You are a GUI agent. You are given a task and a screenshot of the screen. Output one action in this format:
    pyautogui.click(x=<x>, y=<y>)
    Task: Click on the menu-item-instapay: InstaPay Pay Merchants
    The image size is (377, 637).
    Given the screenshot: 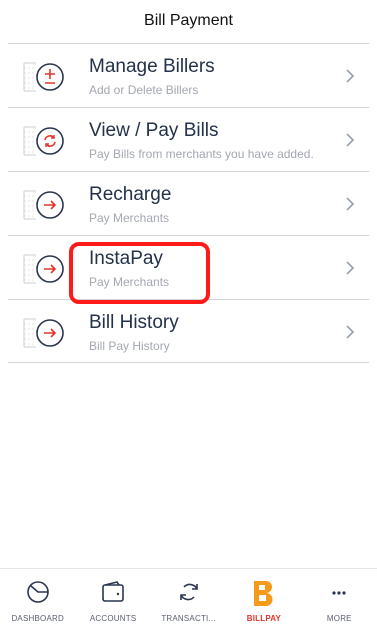 What is the action you would take?
    pyautogui.click(x=188, y=267)
    